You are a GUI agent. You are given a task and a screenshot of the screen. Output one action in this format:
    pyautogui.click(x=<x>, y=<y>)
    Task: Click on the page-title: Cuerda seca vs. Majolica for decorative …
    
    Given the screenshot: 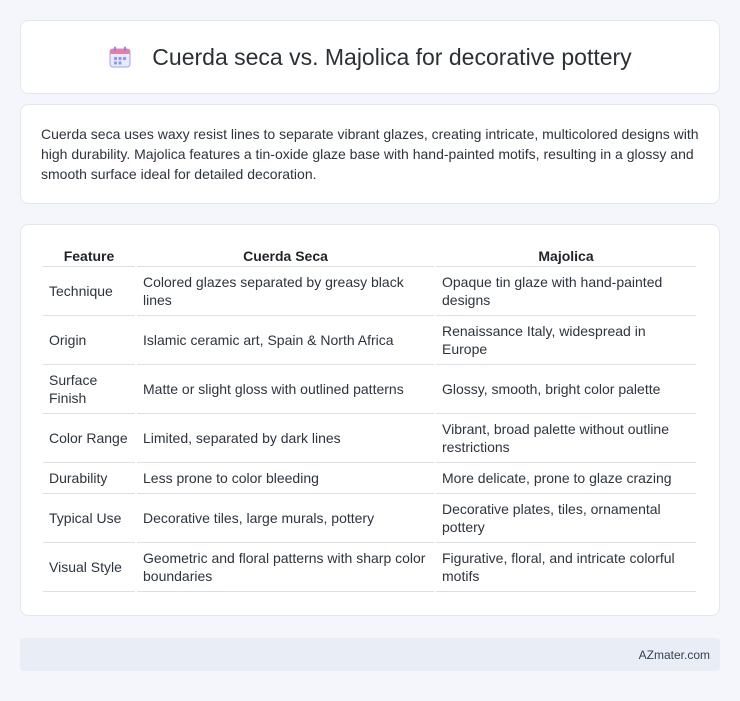 What is the action you would take?
    pyautogui.click(x=392, y=56)
    